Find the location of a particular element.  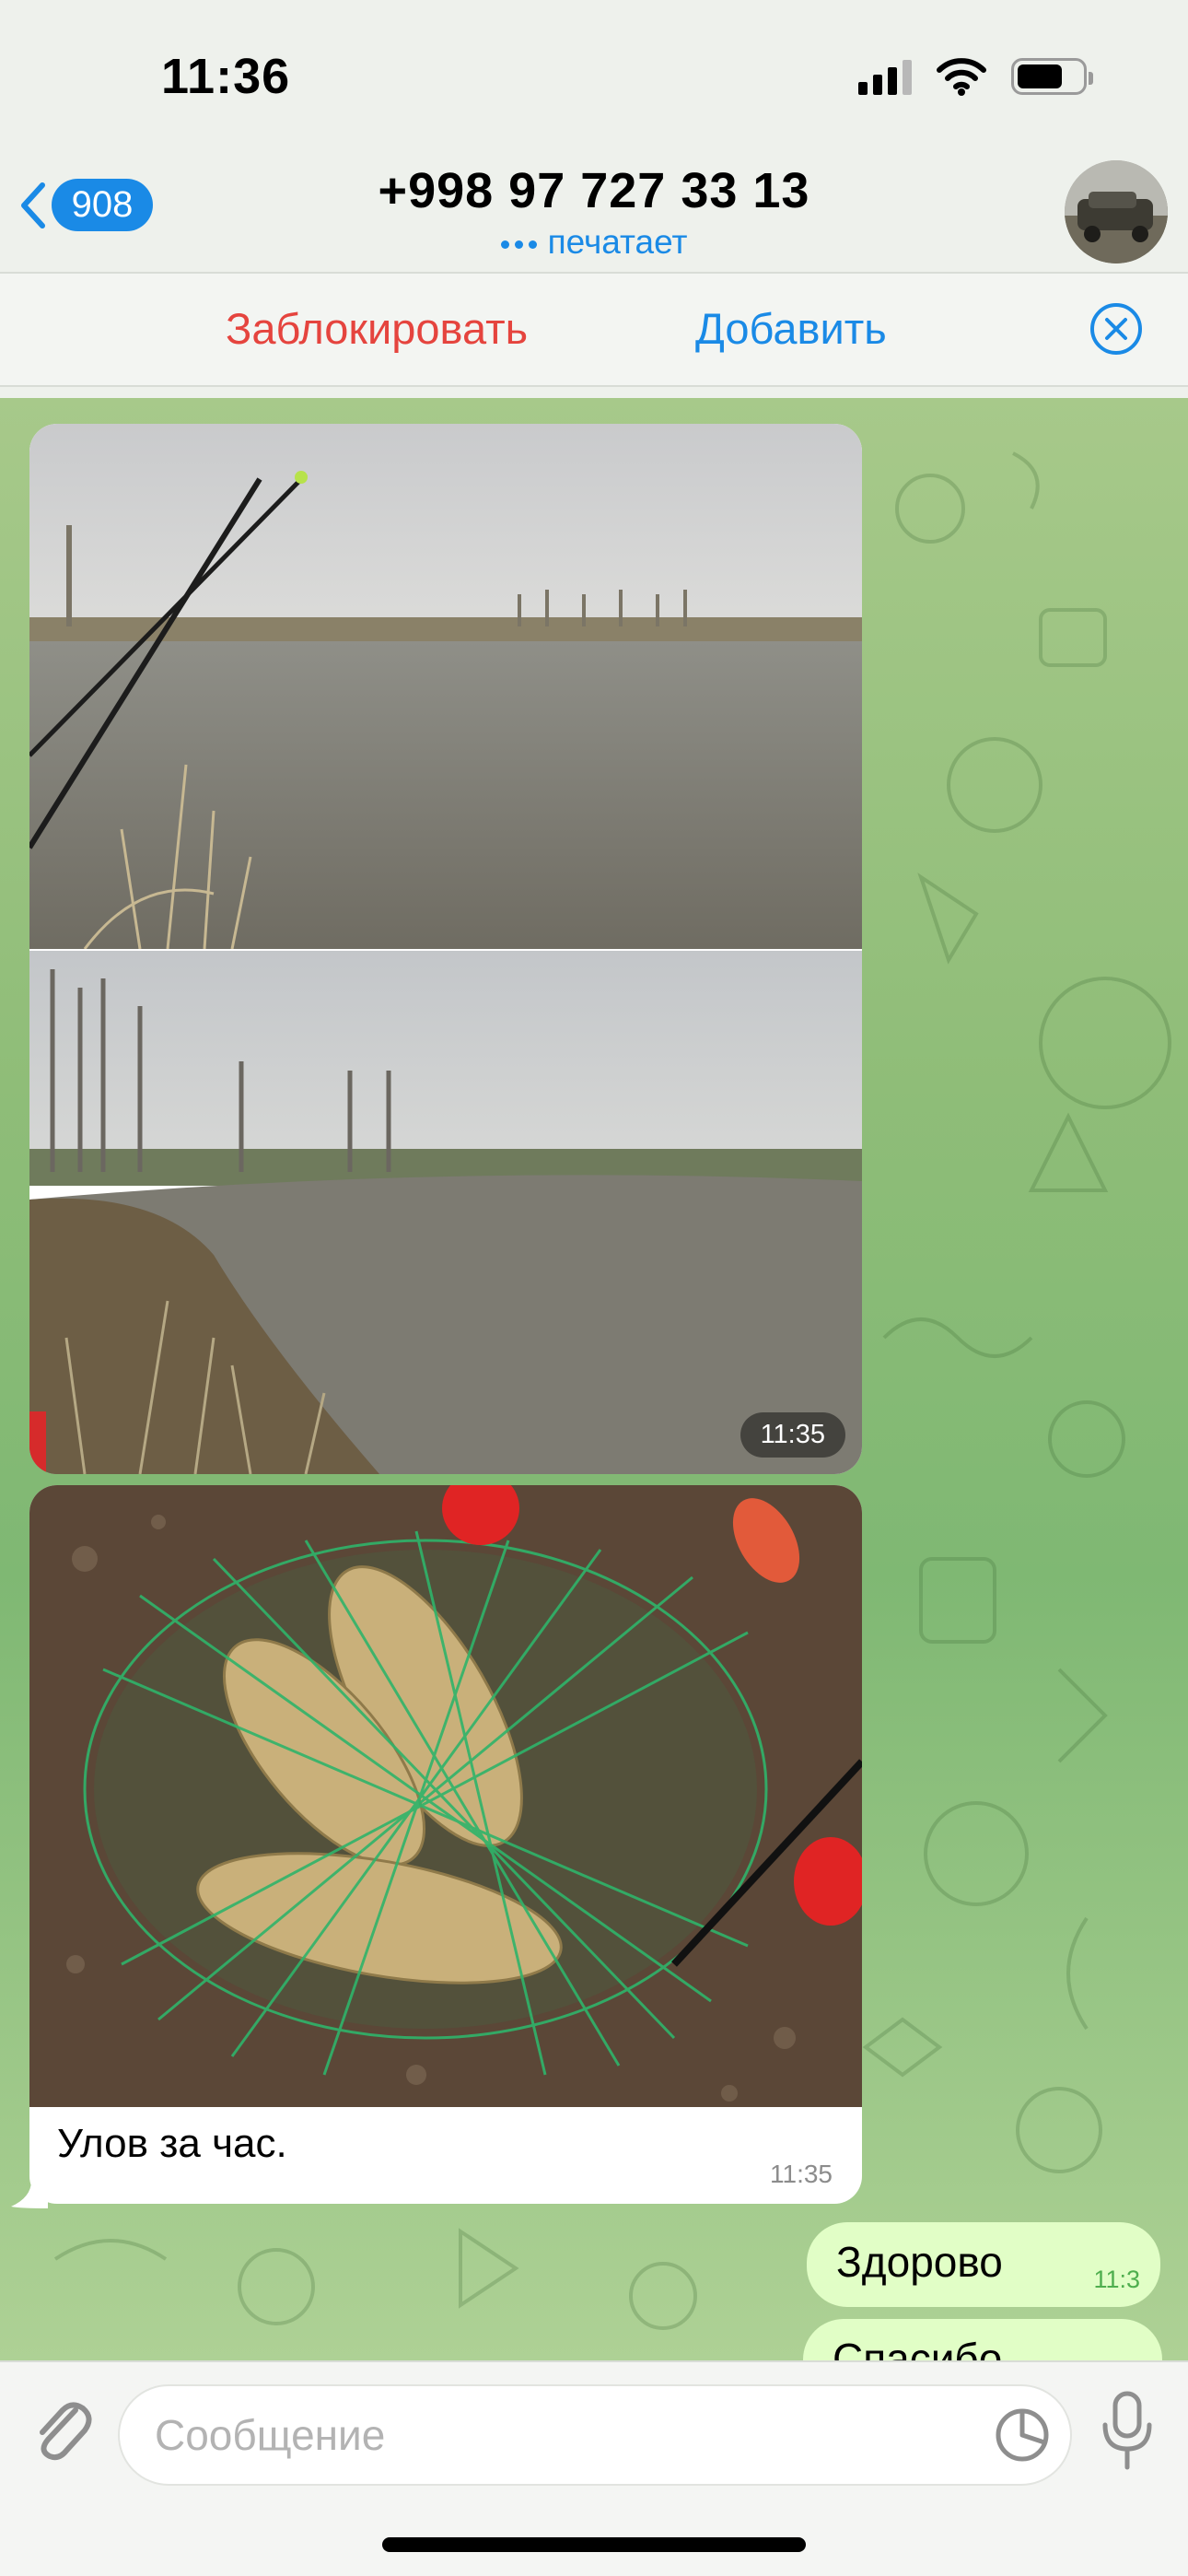

outgoing-message: Спасибо is located at coordinates (982, 2339).